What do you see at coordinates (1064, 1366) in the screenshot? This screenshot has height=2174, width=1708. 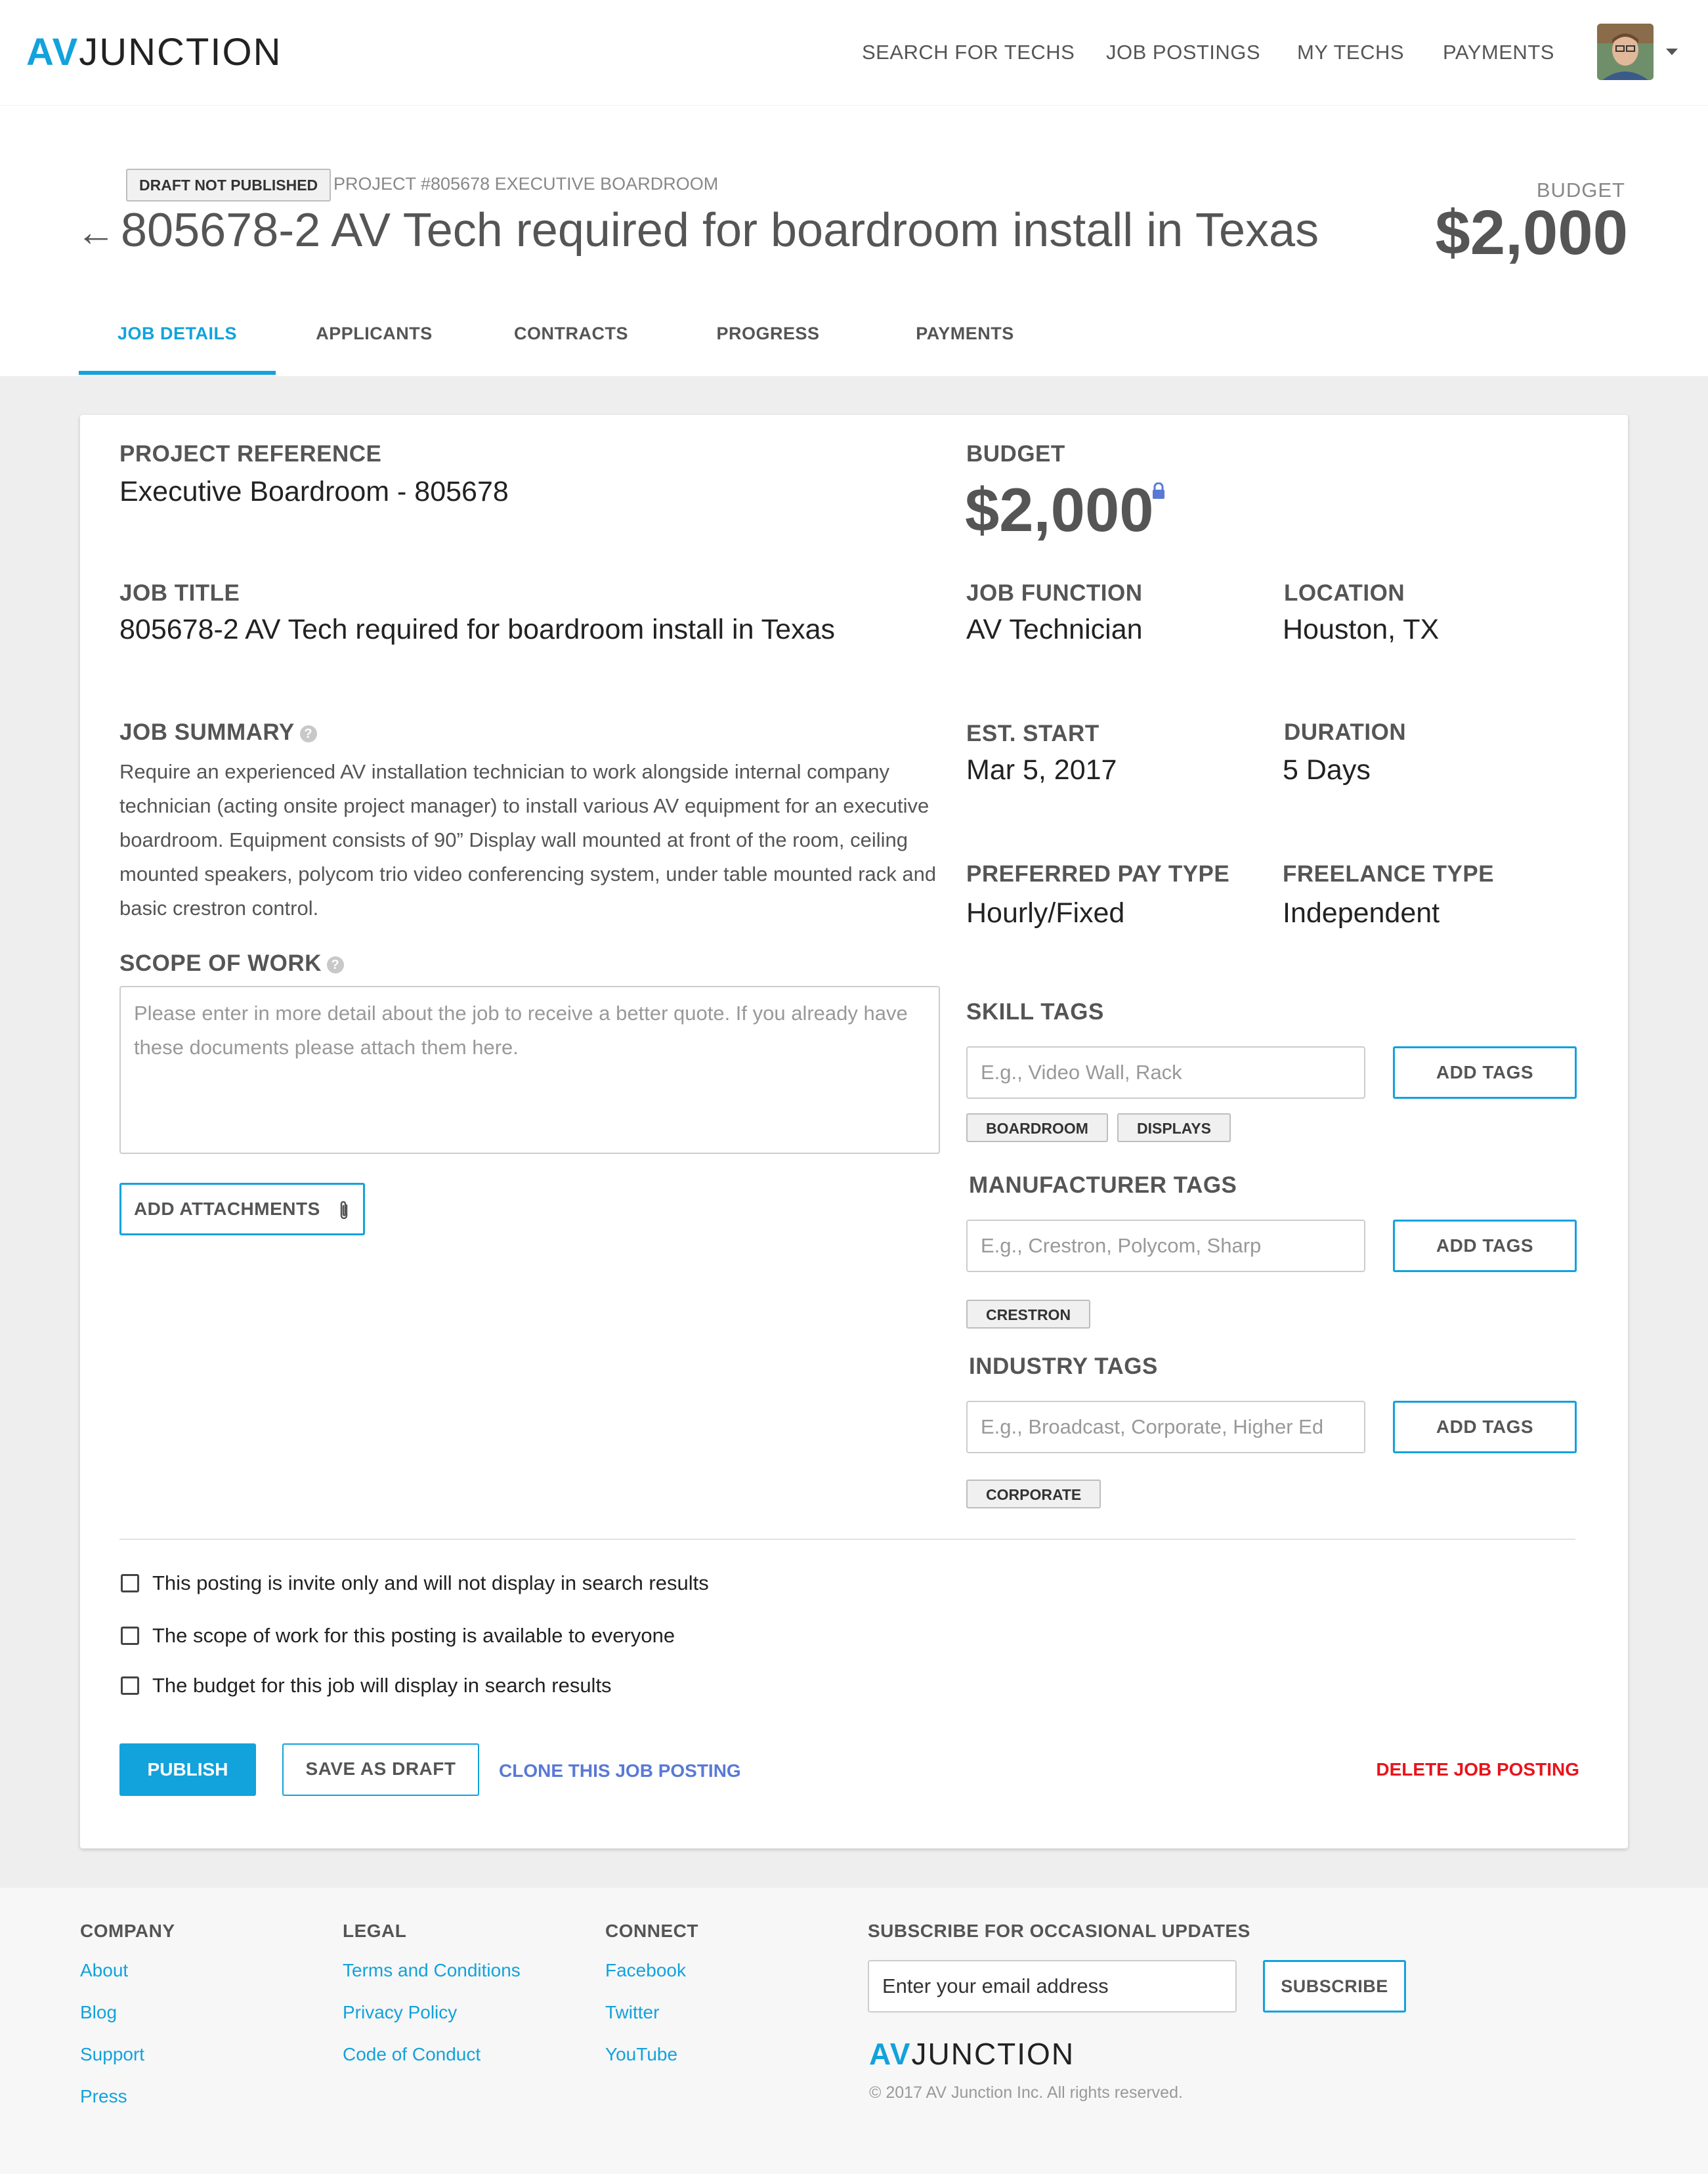 I see `industry-tags-label: INDUSTRY TAGS` at bounding box center [1064, 1366].